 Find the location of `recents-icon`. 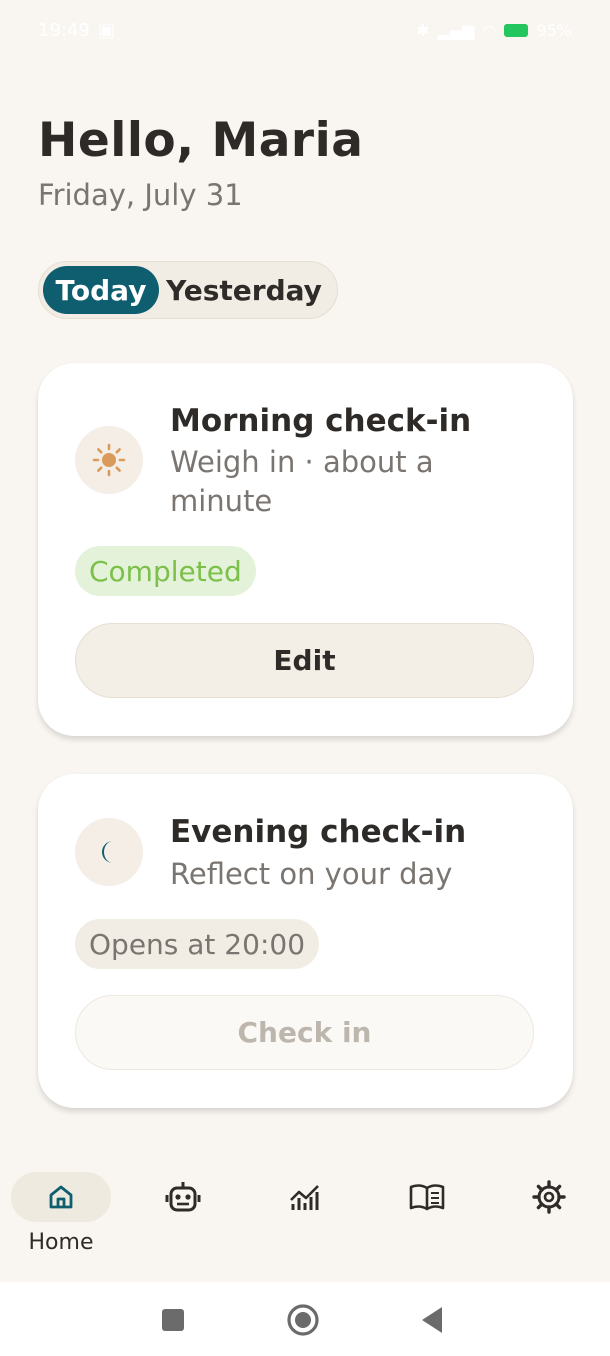

recents-icon is located at coordinates (173, 1322).